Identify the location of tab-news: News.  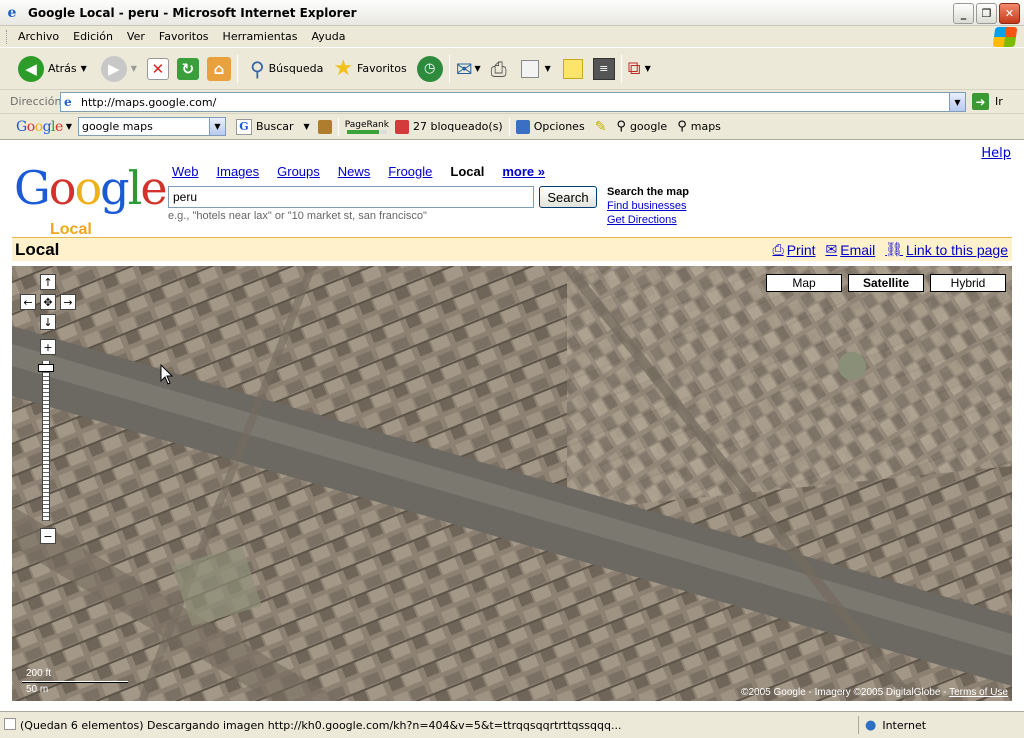
(354, 171).